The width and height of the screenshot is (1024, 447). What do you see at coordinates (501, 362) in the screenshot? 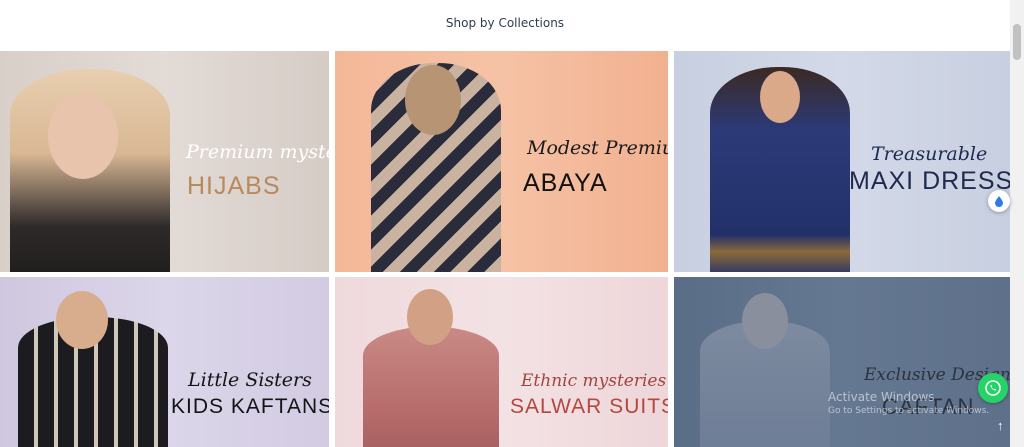
I see `collection-tile-salwar-suits: Ethnic mysteries SALWAR SUITS` at bounding box center [501, 362].